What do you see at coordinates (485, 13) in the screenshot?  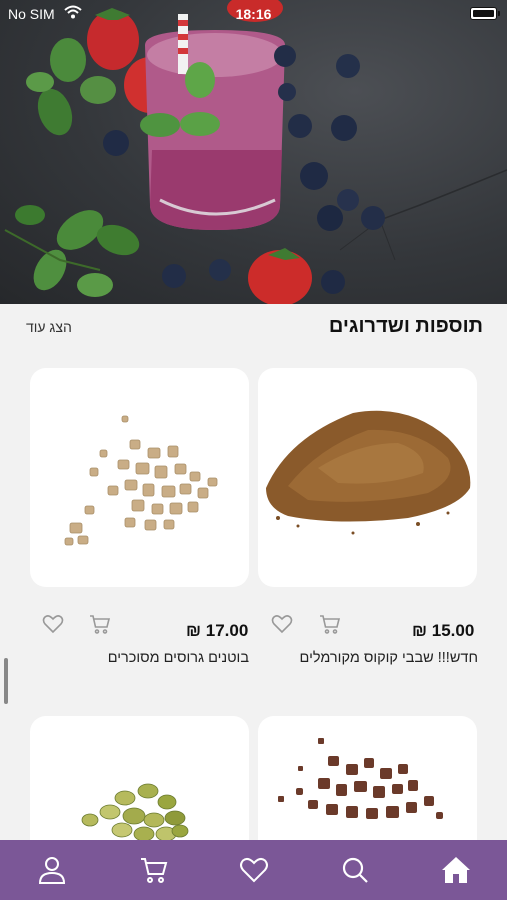 I see `battery-icon` at bounding box center [485, 13].